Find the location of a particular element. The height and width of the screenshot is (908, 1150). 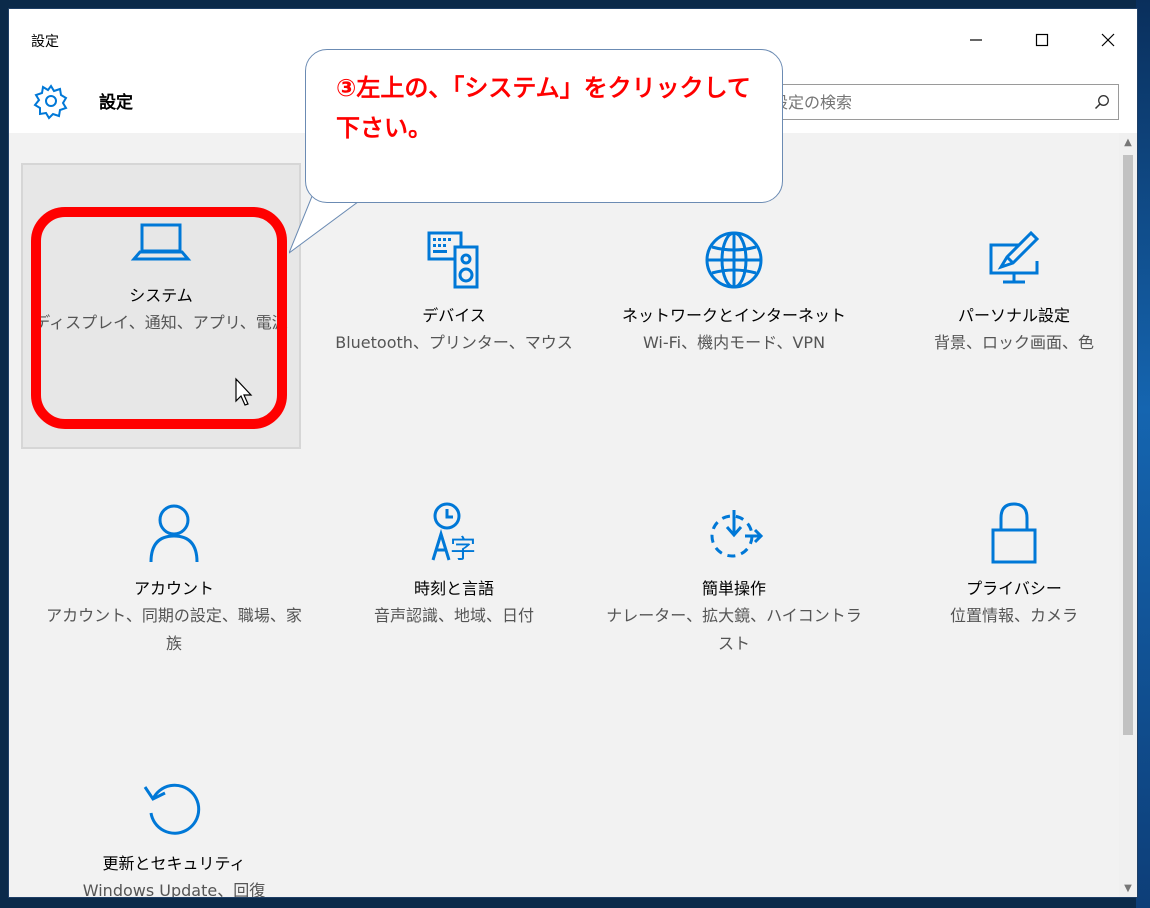

mouse-cursor-icon is located at coordinates (244, 391).